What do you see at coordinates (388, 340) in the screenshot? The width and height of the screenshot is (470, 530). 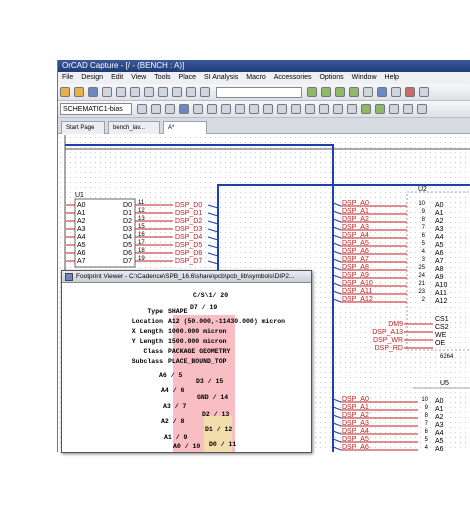 I see `net-label: DSP_WR` at bounding box center [388, 340].